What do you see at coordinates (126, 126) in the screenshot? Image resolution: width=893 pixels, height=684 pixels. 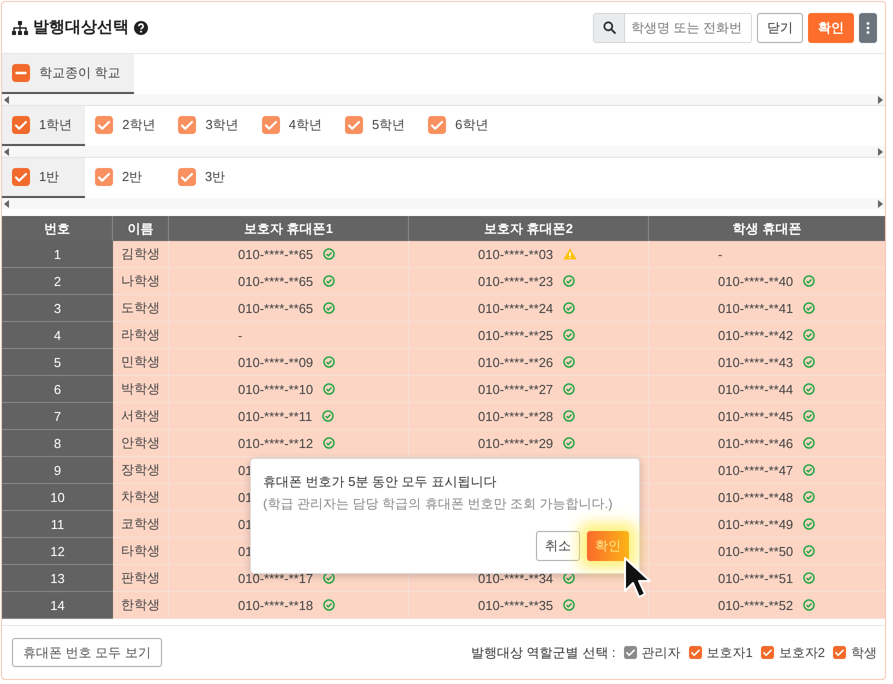 I see `grade-tab: 2학년` at bounding box center [126, 126].